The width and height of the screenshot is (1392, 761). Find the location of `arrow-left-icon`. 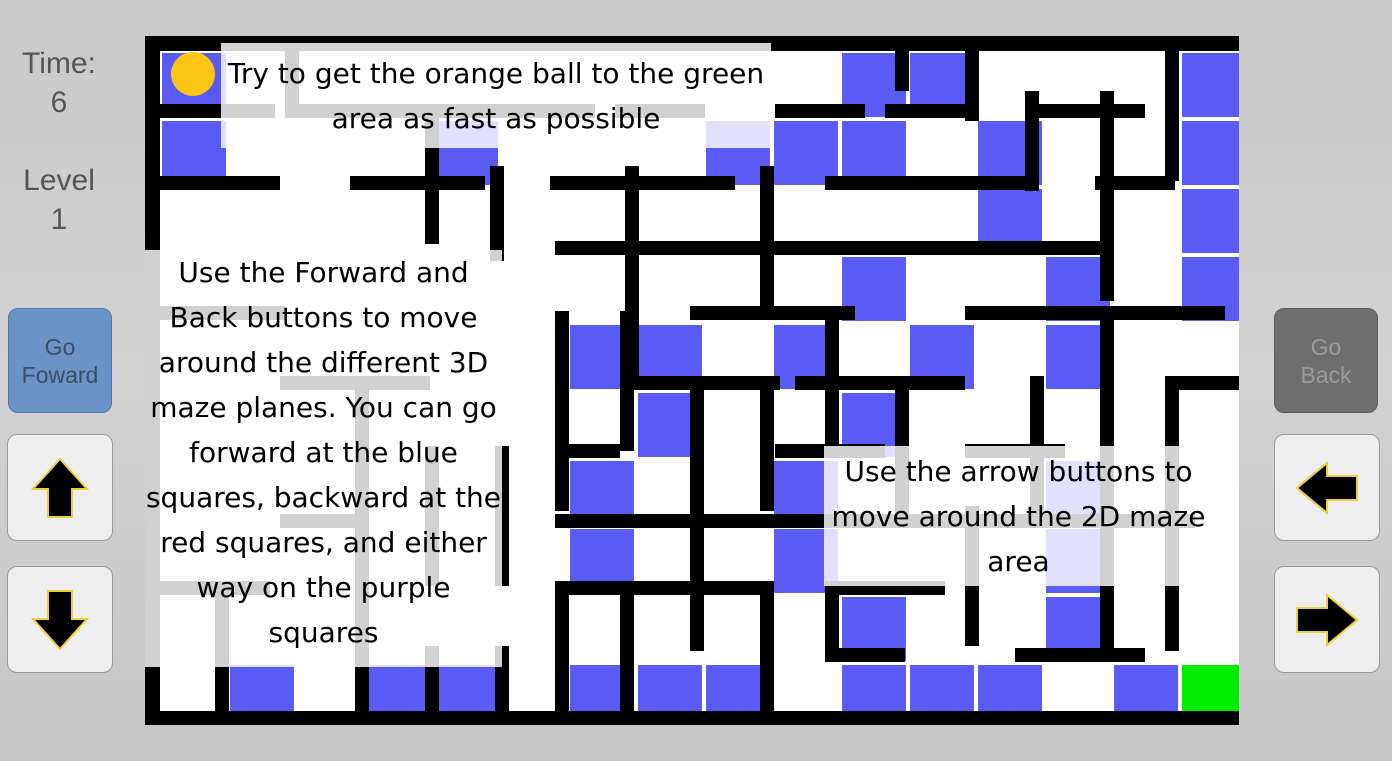

arrow-left-icon is located at coordinates (1326, 487).